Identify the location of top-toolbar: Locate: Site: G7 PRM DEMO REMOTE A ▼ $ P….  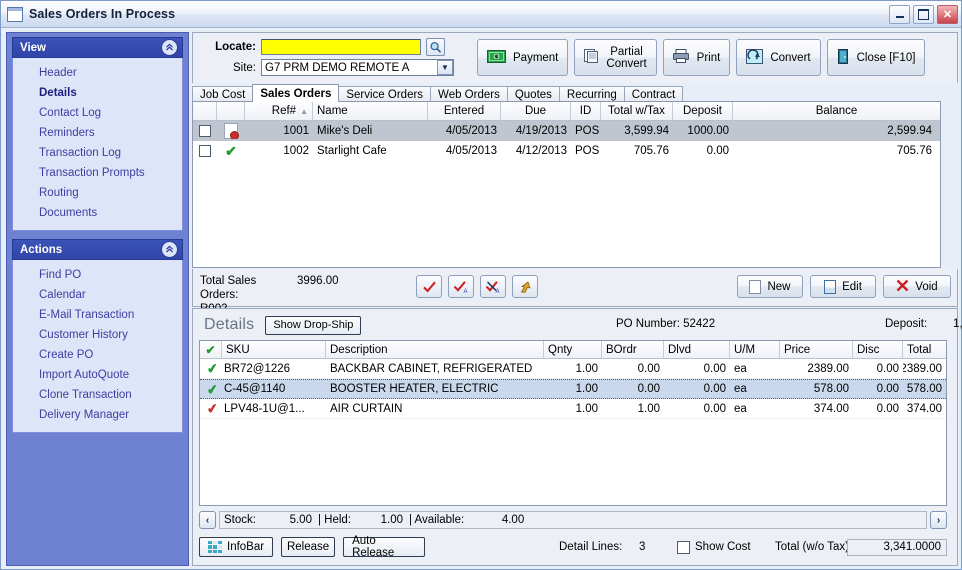
(575, 57).